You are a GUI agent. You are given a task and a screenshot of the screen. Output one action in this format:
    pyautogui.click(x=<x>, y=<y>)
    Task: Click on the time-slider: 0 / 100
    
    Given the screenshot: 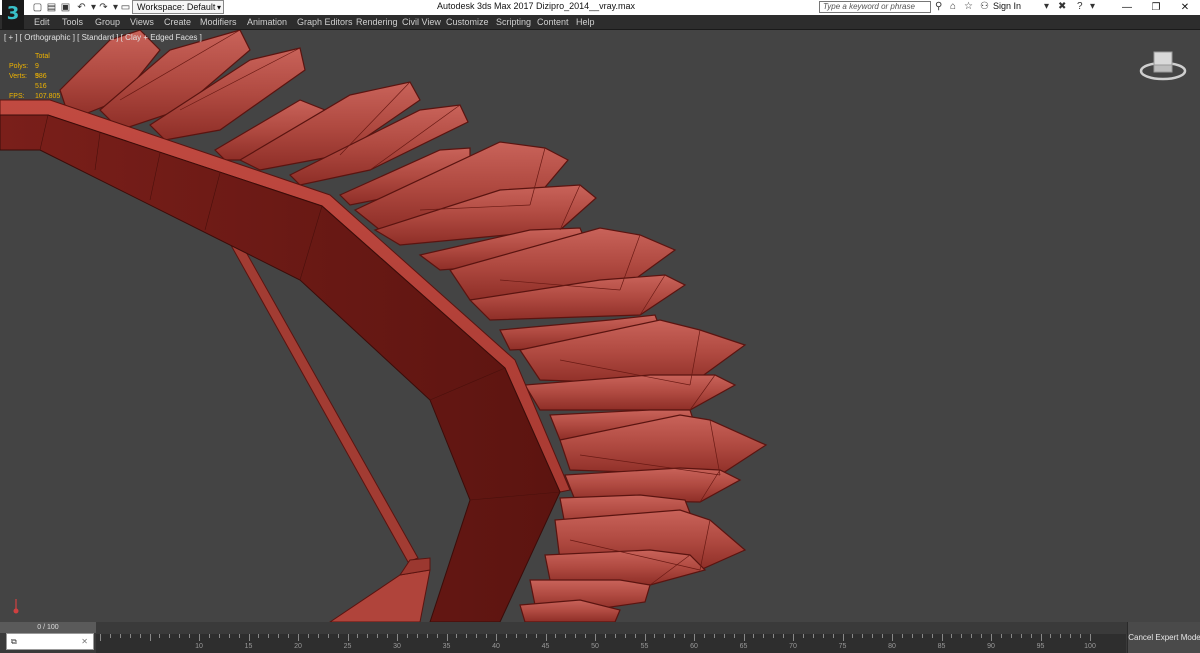 What is the action you would take?
    pyautogui.click(x=48, y=627)
    